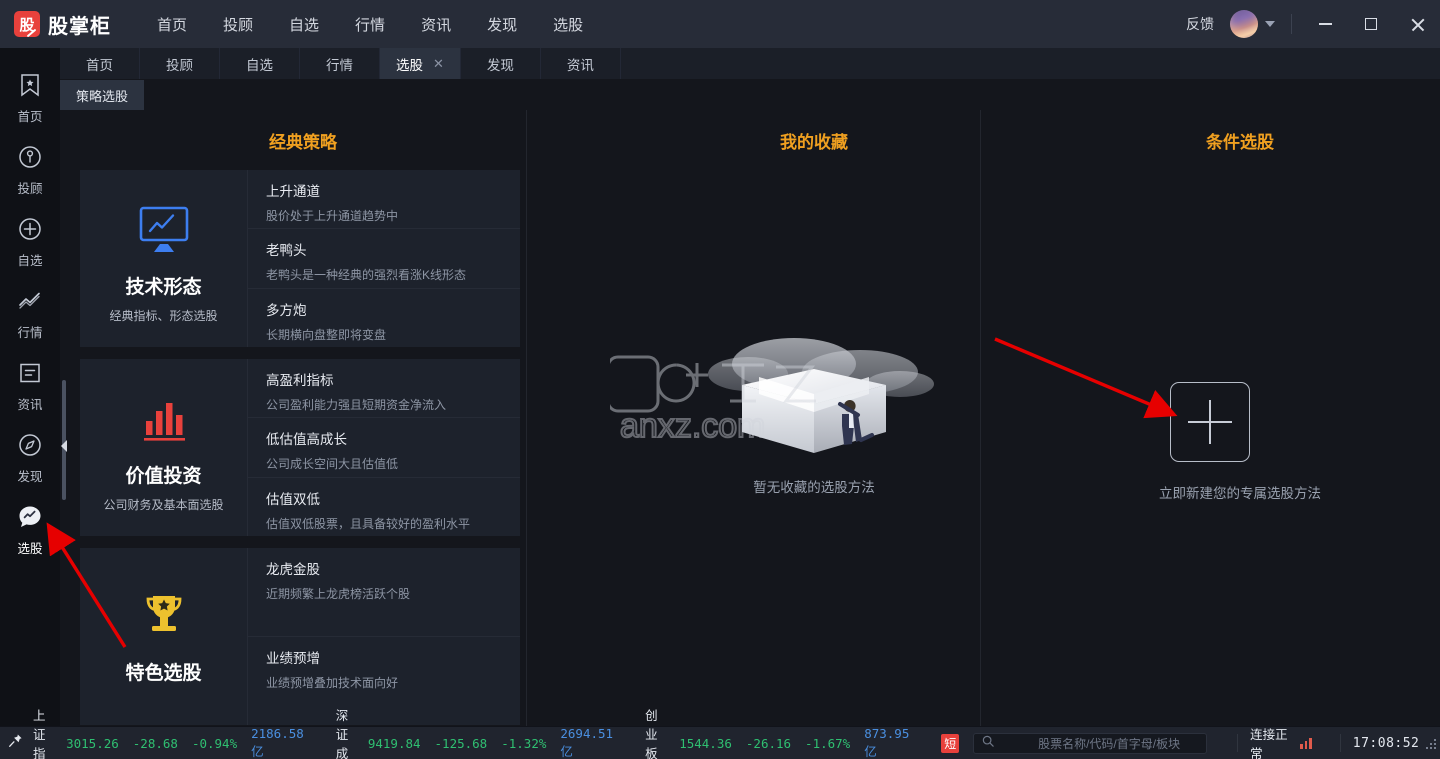  I want to click on strategy-card-header: 价值投资 公司财务及基本面选股, so click(164, 447).